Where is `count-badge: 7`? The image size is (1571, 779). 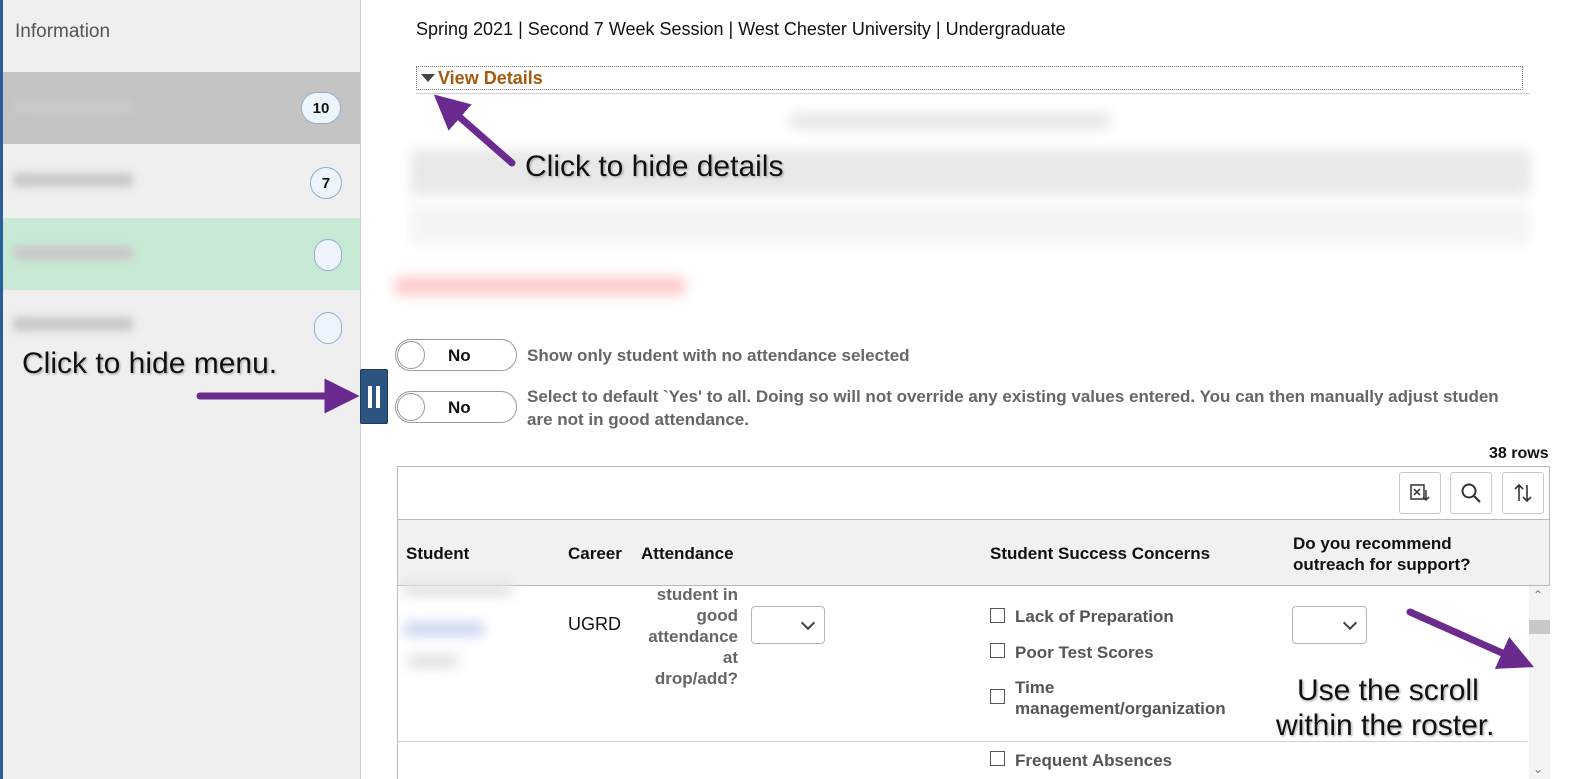
count-badge: 7 is located at coordinates (326, 183).